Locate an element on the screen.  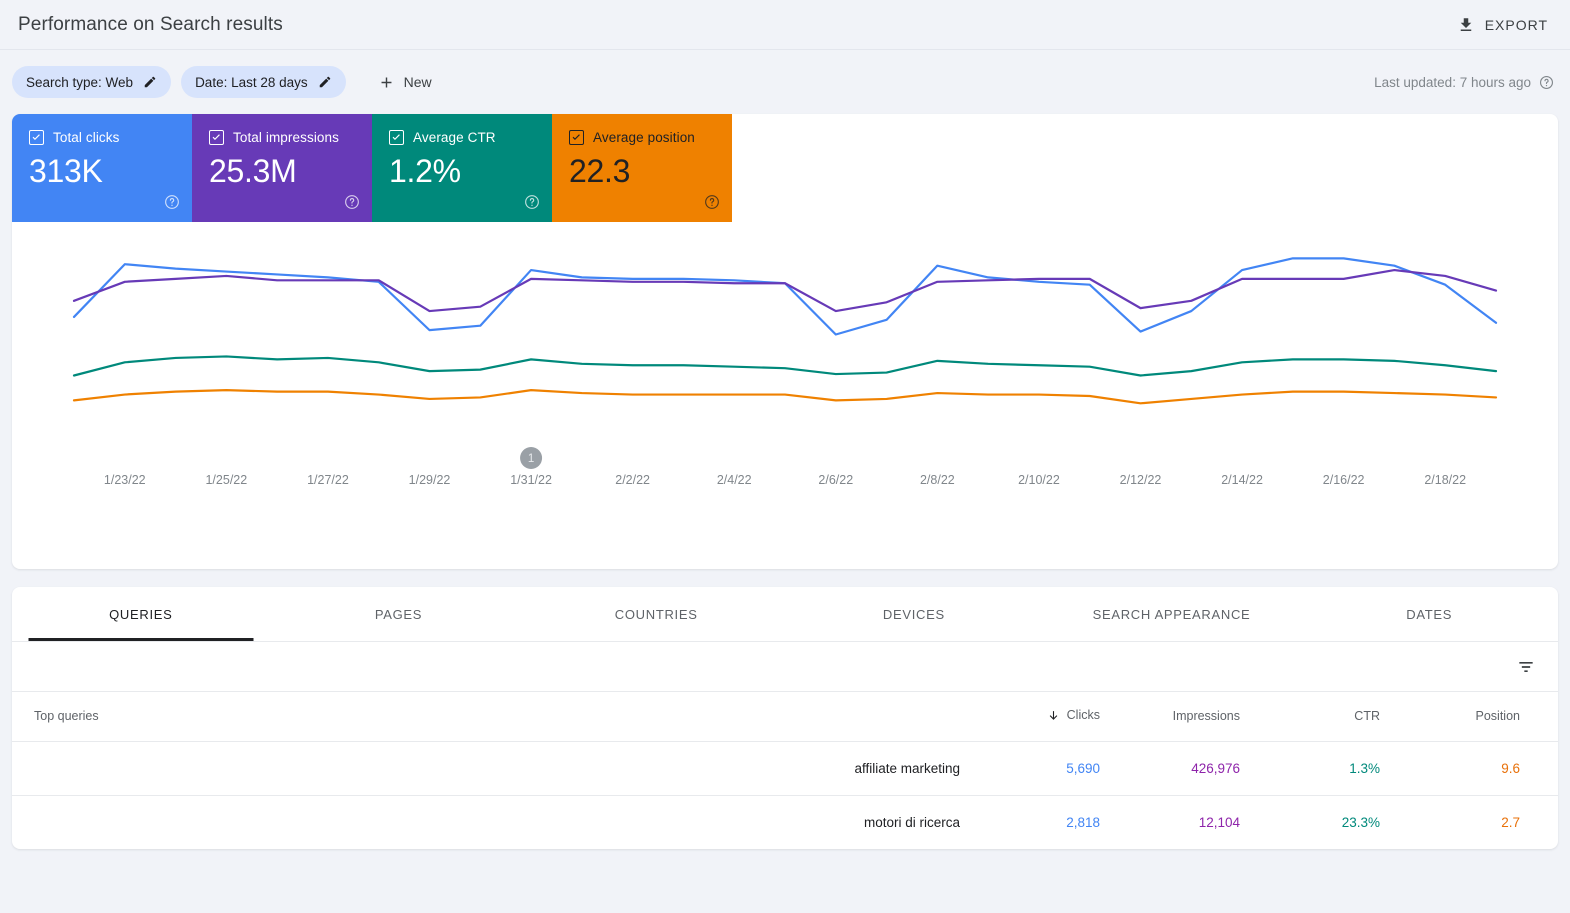
metric-label: Total impressions is located at coordinates (286, 137).